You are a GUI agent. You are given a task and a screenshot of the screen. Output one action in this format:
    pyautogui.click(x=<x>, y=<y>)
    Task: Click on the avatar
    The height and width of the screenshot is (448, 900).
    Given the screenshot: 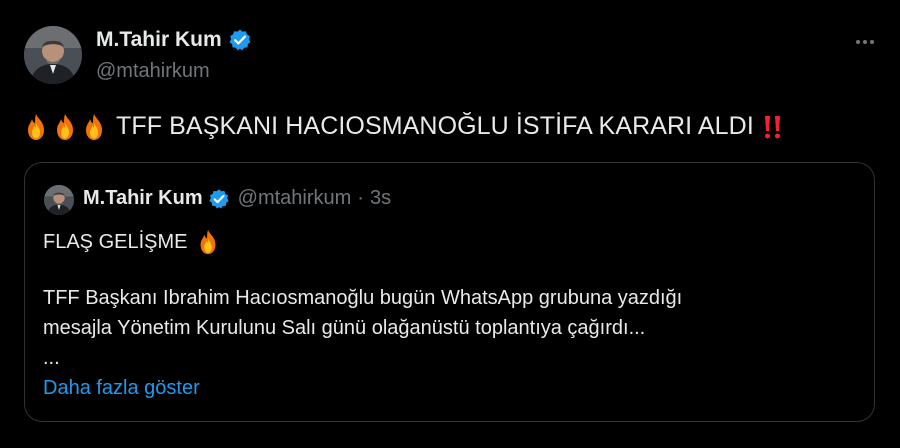 What is the action you would take?
    pyautogui.click(x=53, y=55)
    